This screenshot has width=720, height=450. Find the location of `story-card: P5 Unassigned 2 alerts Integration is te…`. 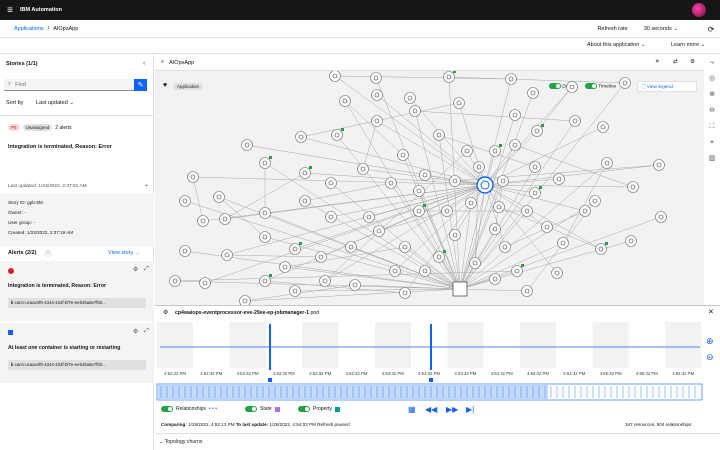

story-card: P5 Unassigned 2 alerts Integration is te… is located at coordinates (77, 180).